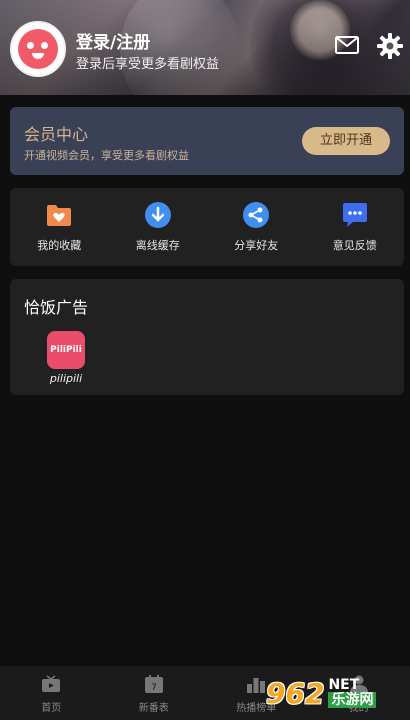 Image resolution: width=410 pixels, height=720 pixels. Describe the element at coordinates (59, 215) in the screenshot. I see `favorite-folder-icon` at that location.